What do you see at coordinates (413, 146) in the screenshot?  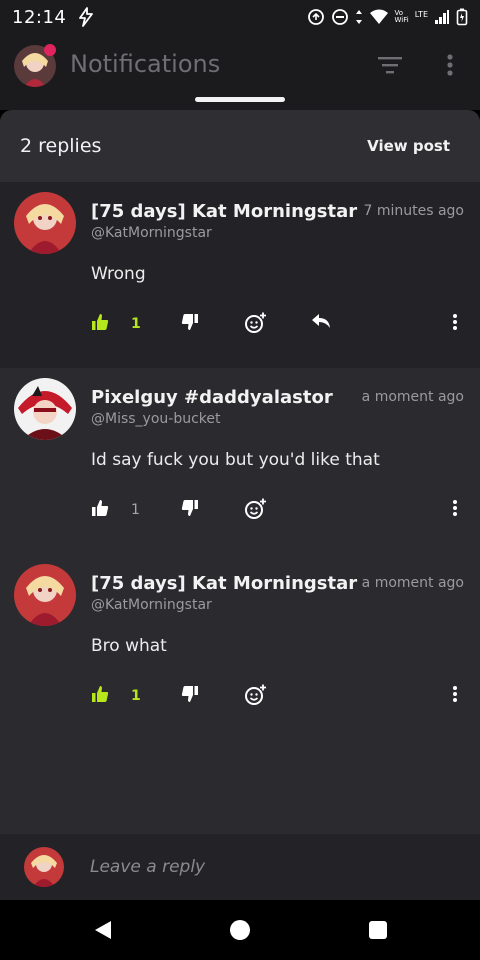 I see `view-post-button: View post` at bounding box center [413, 146].